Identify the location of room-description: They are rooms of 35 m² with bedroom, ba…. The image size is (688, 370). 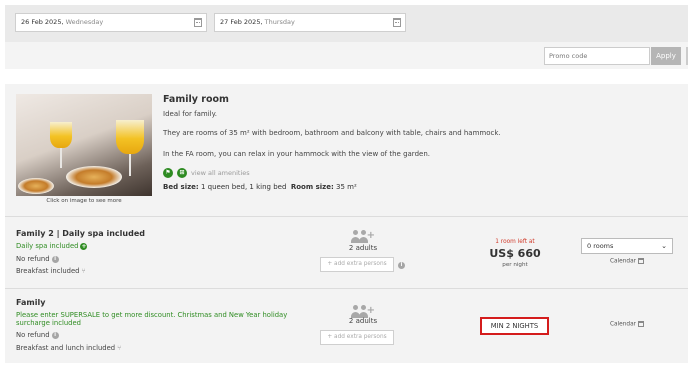
(332, 133).